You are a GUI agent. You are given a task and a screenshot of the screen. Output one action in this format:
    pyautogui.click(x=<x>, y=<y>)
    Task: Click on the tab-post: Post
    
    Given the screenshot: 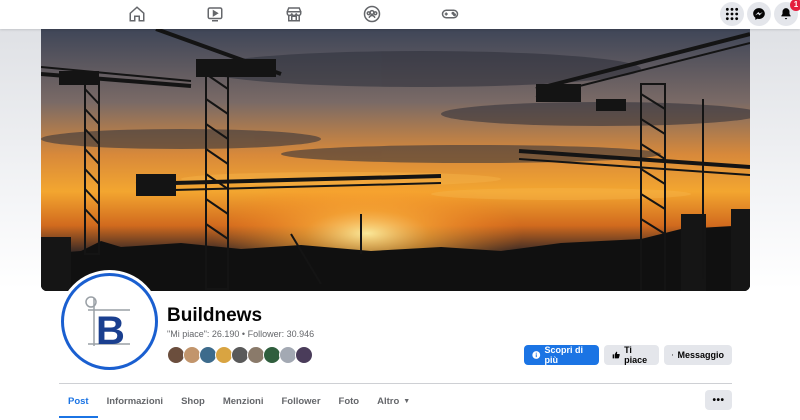 What is the action you would take?
    pyautogui.click(x=78, y=401)
    